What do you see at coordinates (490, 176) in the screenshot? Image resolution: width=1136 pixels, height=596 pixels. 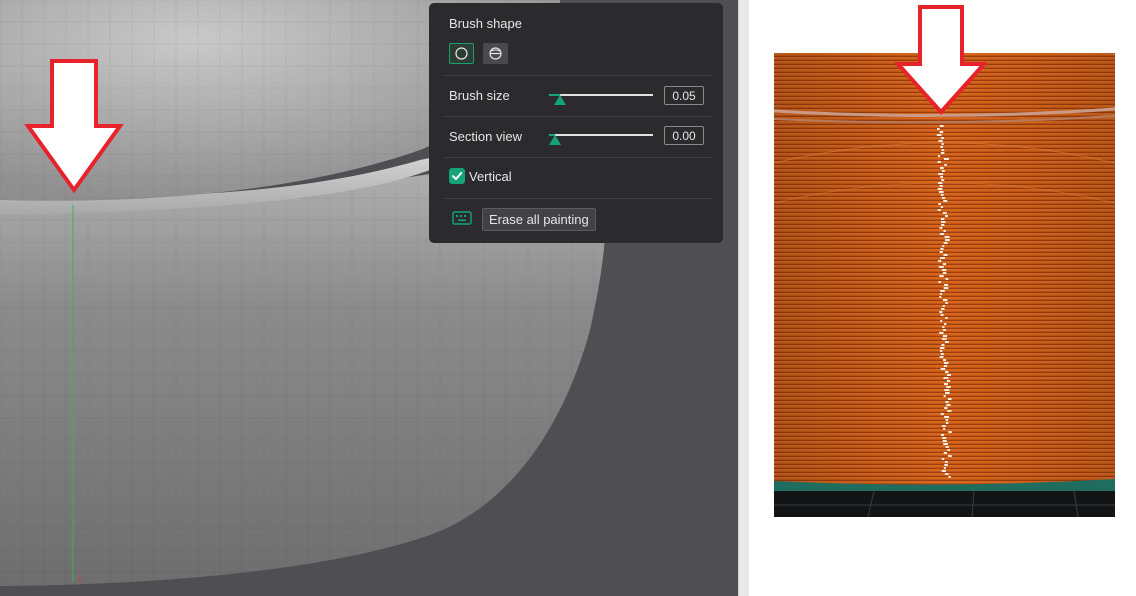 I see `vertical-label: Vertical` at bounding box center [490, 176].